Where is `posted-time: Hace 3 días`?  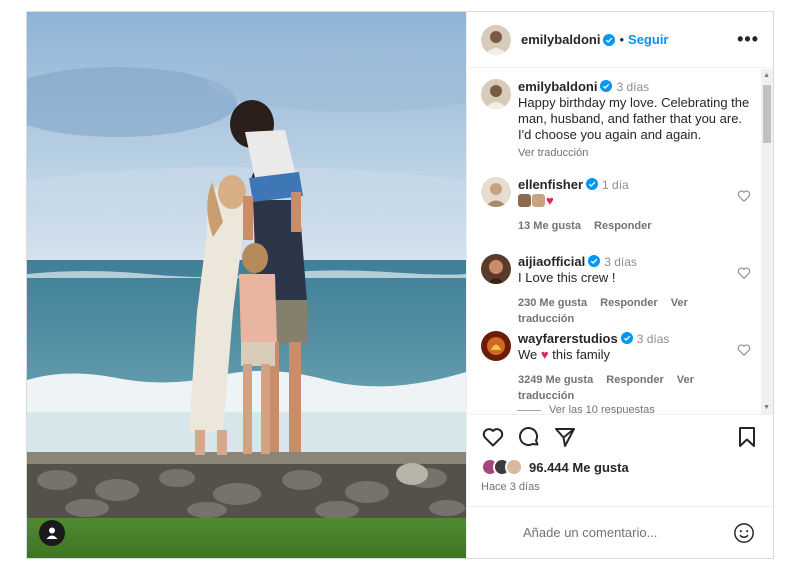
posted-time: Hace 3 días is located at coordinates (620, 487).